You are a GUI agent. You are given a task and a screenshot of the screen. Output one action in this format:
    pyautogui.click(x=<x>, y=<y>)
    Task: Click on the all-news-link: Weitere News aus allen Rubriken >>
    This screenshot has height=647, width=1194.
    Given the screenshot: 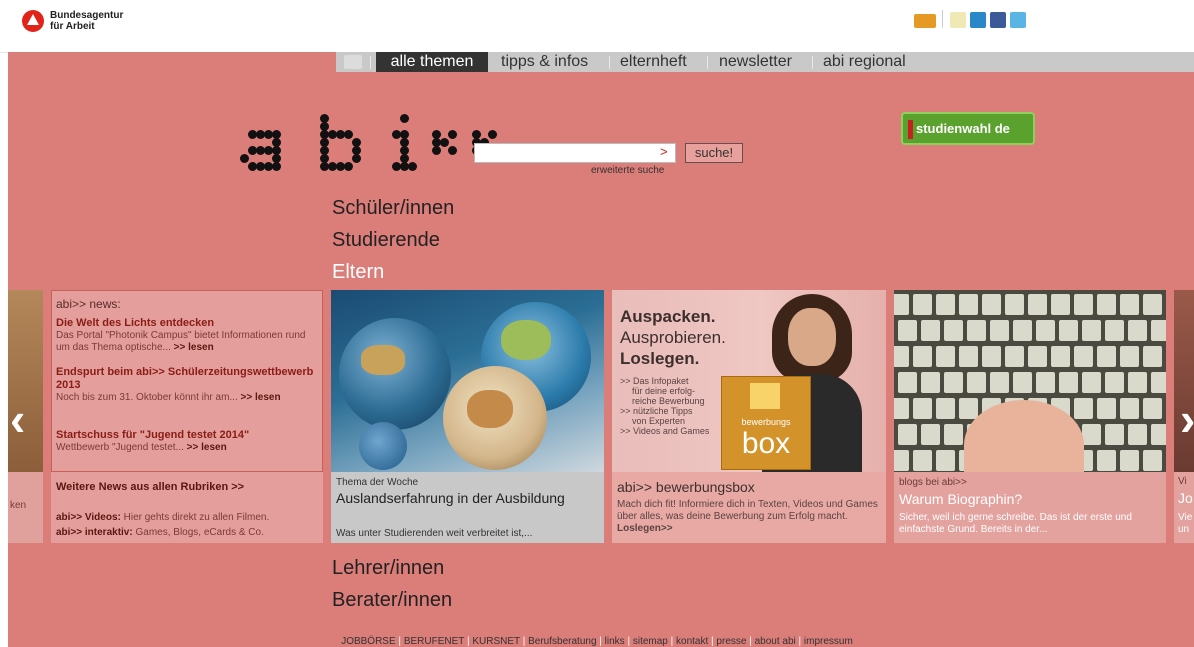 What is the action you would take?
    pyautogui.click(x=150, y=487)
    